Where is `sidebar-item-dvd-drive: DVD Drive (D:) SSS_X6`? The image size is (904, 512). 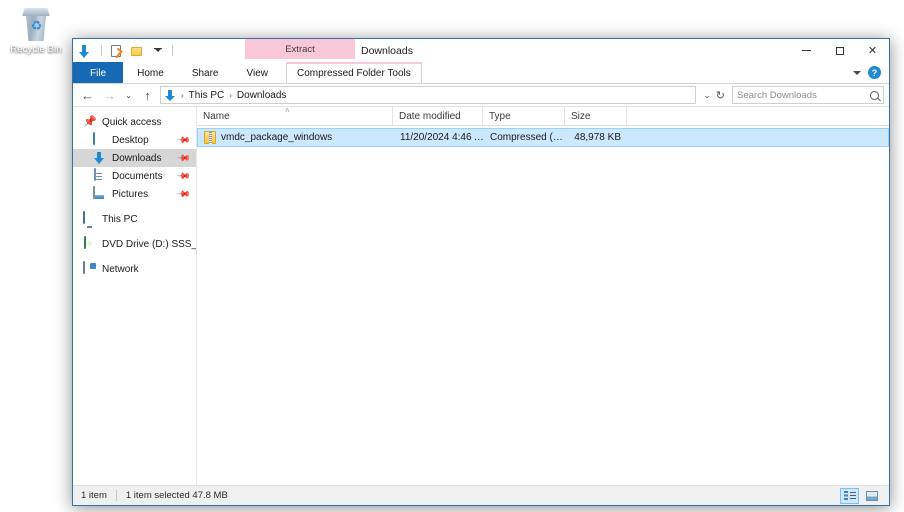
sidebar-item-dvd-drive: DVD Drive (D:) SSS_X6 is located at coordinates (134, 244).